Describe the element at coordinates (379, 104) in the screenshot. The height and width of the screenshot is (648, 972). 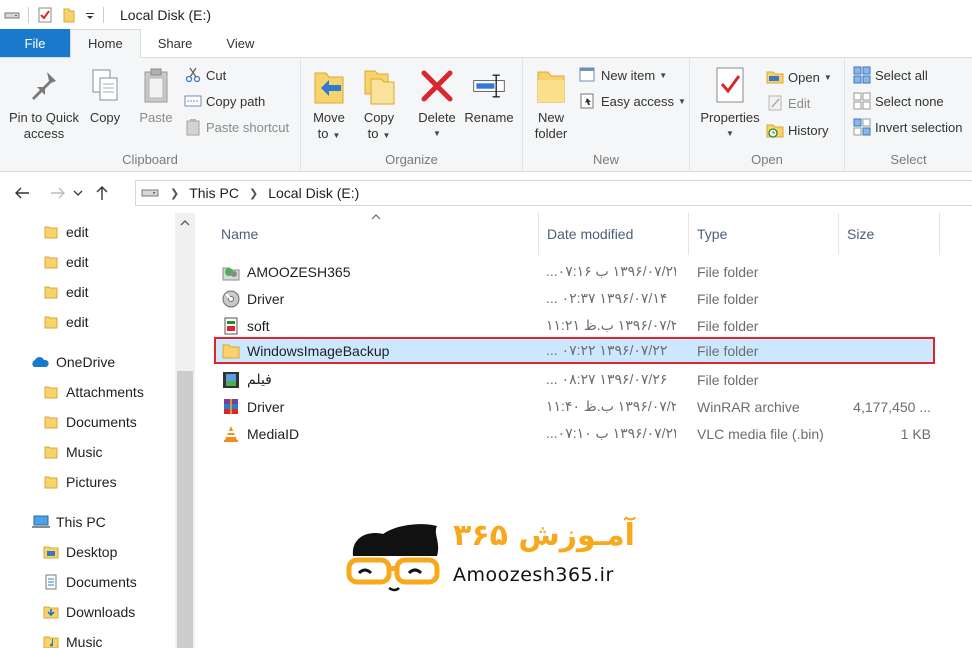
I see `copy-to-button: Copy to ▼` at that location.